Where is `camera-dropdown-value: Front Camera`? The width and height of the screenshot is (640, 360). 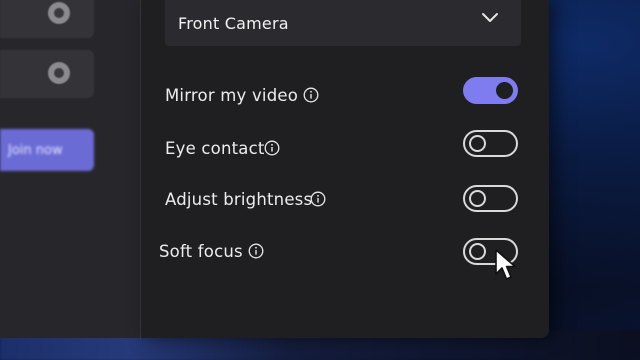
camera-dropdown-value: Front Camera is located at coordinates (233, 23).